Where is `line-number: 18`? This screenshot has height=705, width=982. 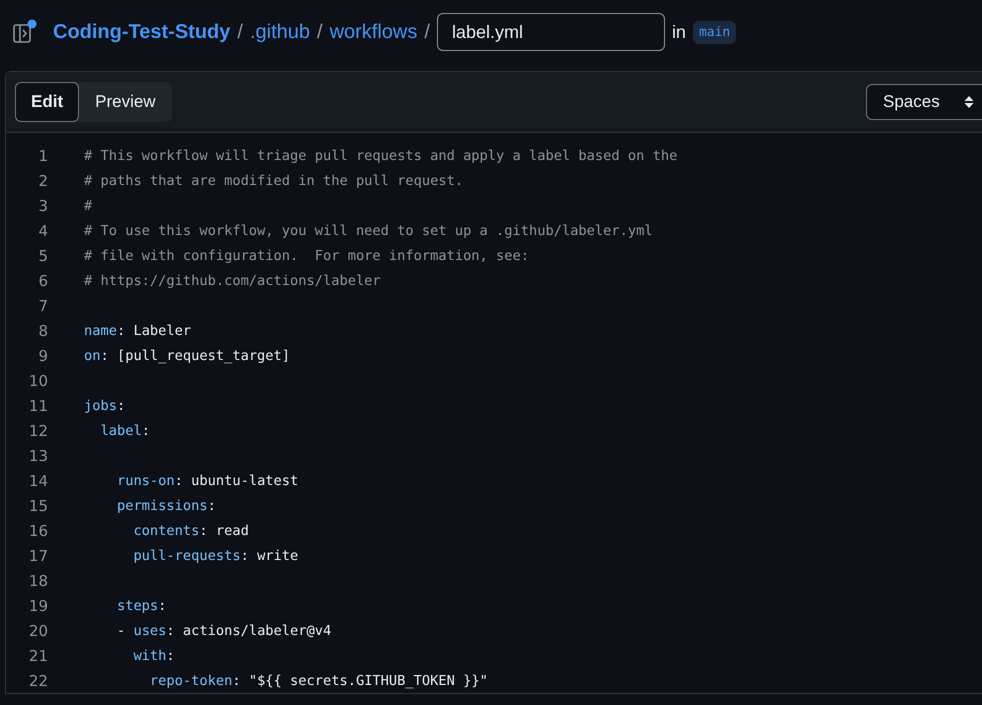 line-number: 18 is located at coordinates (38, 581).